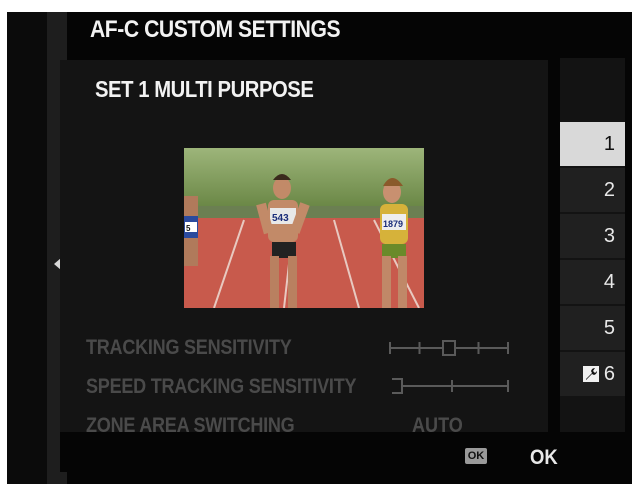 The image size is (632, 484). I want to click on menu-title: AF-C CUSTOM SETTINGS, so click(215, 29).